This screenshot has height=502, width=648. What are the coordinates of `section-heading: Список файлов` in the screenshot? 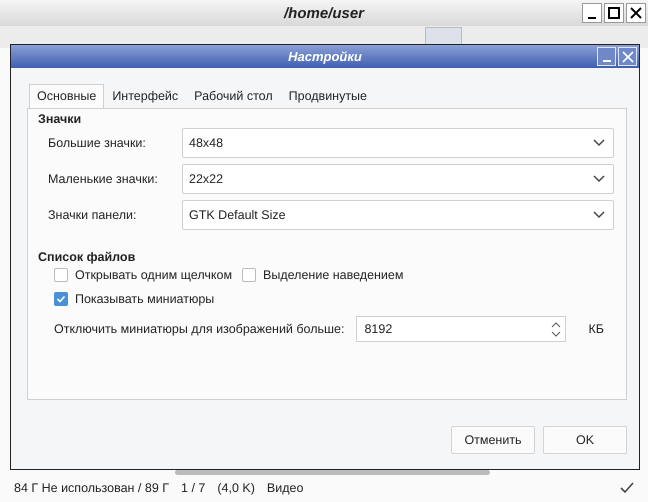 It's located at (87, 257).